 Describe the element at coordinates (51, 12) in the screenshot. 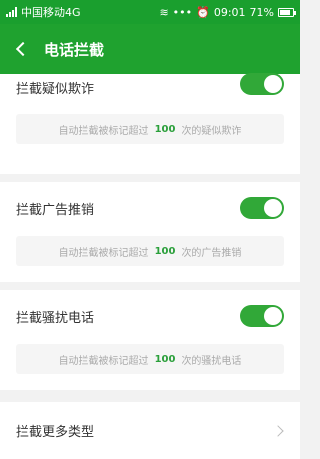

I see `carrier-label: 中国移动4G` at that location.